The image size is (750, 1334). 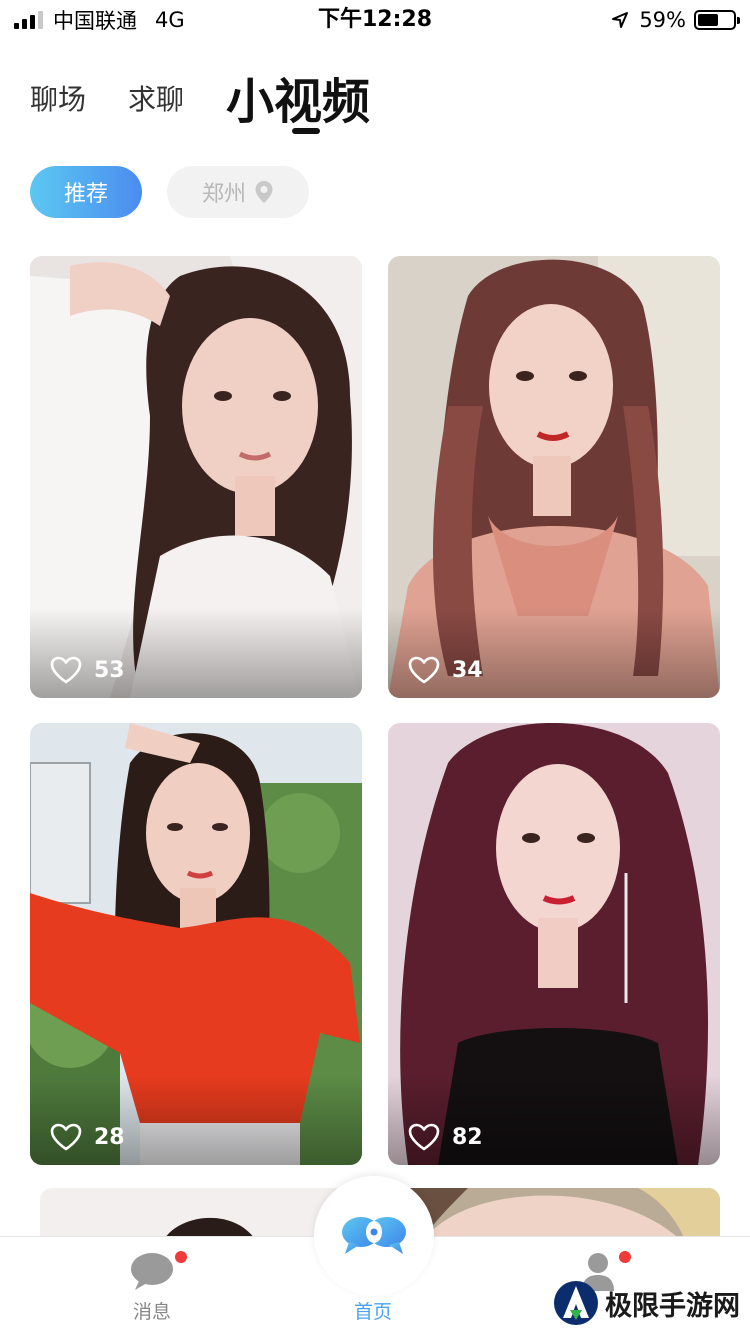 What do you see at coordinates (109, 1137) in the screenshot?
I see `like-count-value: 28` at bounding box center [109, 1137].